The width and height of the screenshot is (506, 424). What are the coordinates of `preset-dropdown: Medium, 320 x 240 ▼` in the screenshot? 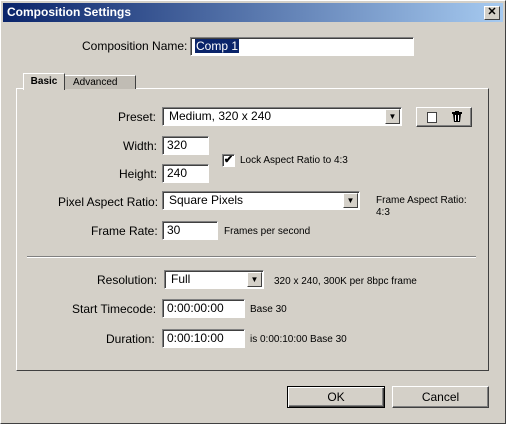 It's located at (282, 116).